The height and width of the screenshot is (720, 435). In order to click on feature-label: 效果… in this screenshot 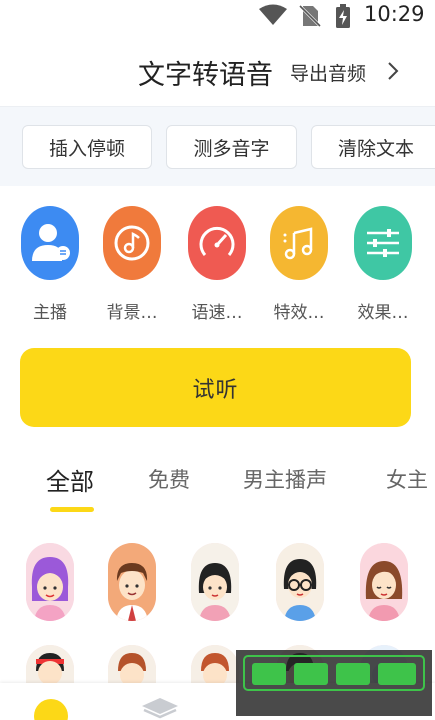, I will do `click(383, 313)`.